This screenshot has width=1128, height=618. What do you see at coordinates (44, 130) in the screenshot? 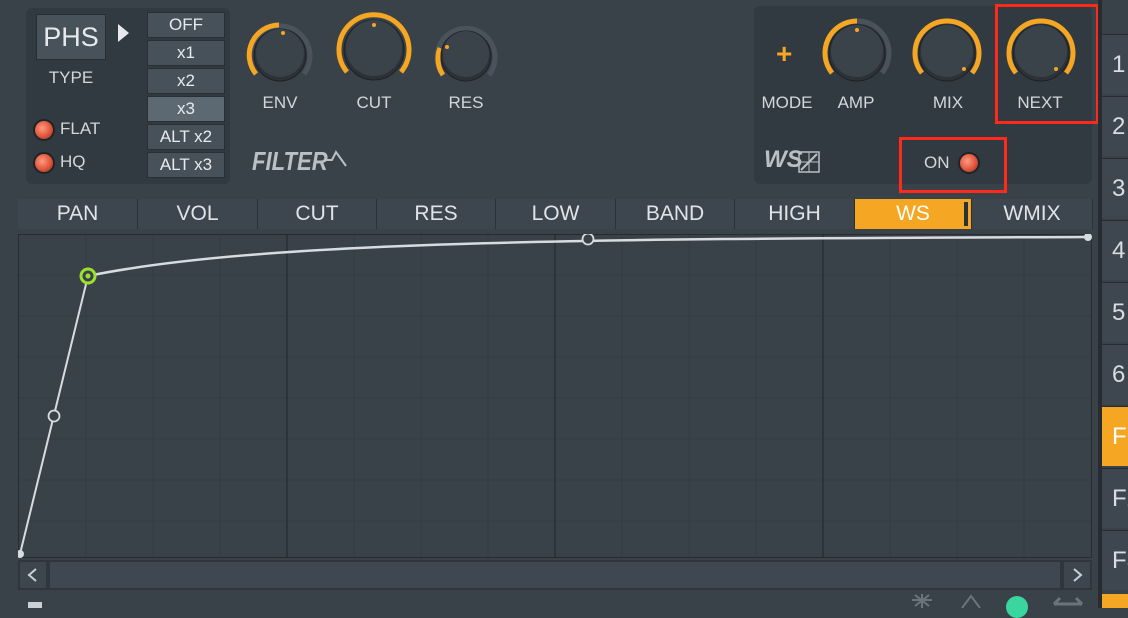
I see `flat-led` at bounding box center [44, 130].